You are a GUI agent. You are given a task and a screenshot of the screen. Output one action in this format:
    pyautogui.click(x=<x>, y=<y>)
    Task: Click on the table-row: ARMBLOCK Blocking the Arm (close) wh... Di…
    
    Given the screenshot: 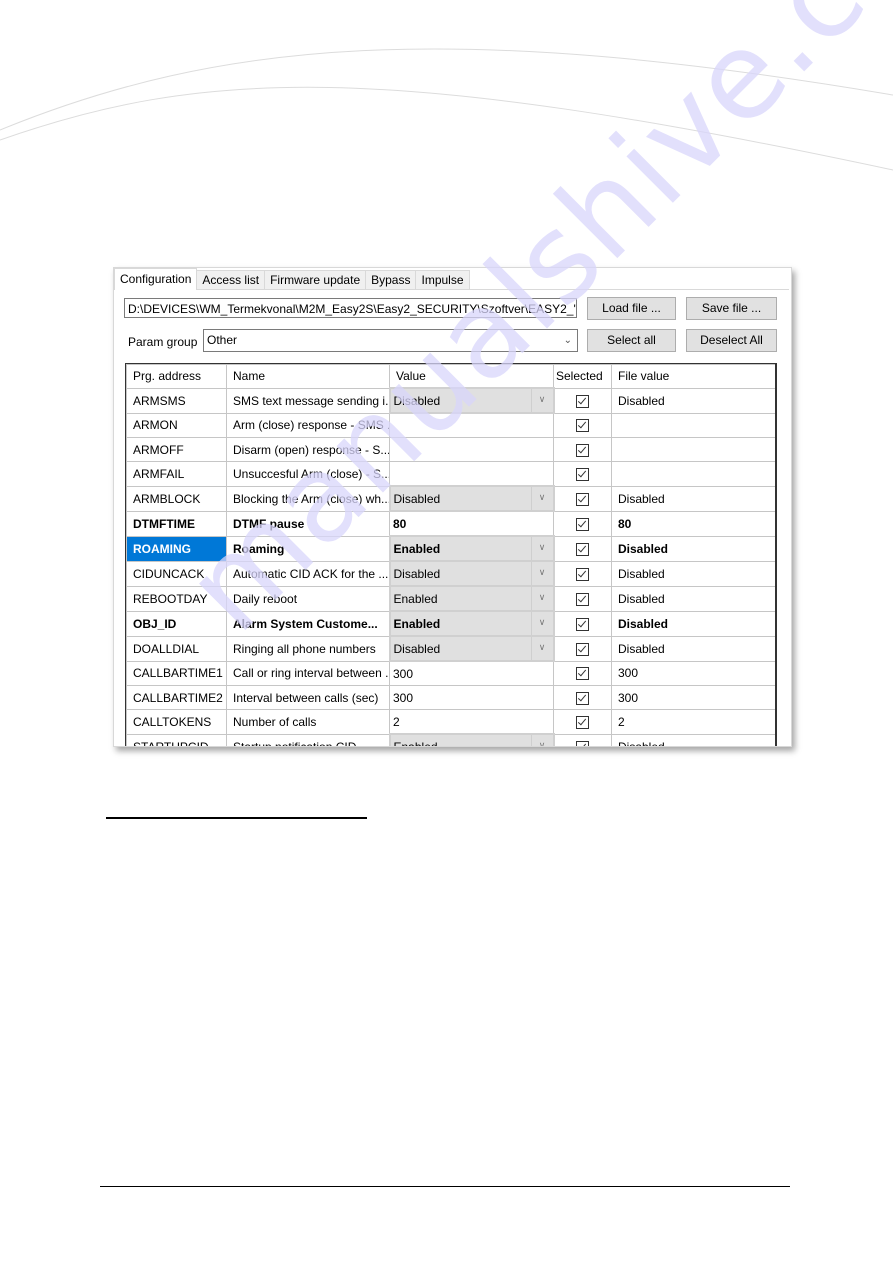 What is the action you would take?
    pyautogui.click(x=450, y=498)
    